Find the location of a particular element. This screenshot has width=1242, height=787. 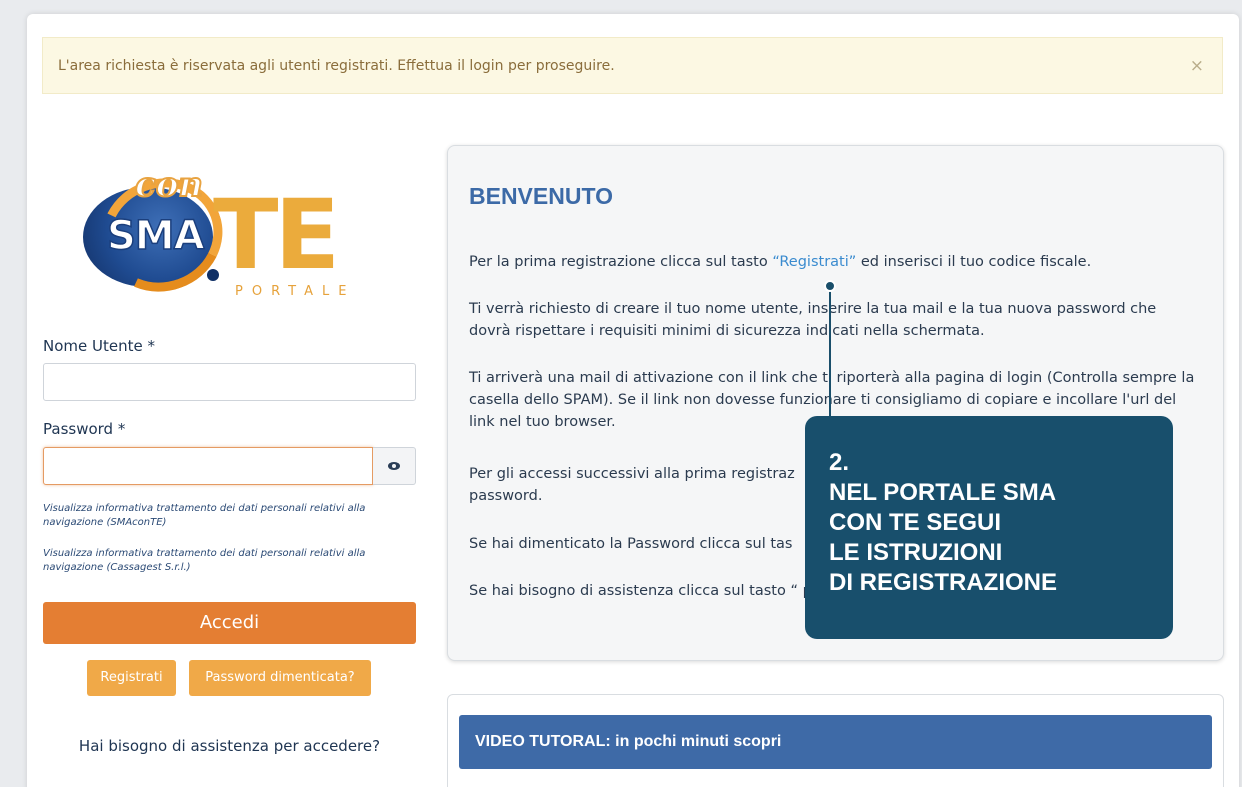

close-icon: × is located at coordinates (1197, 66).